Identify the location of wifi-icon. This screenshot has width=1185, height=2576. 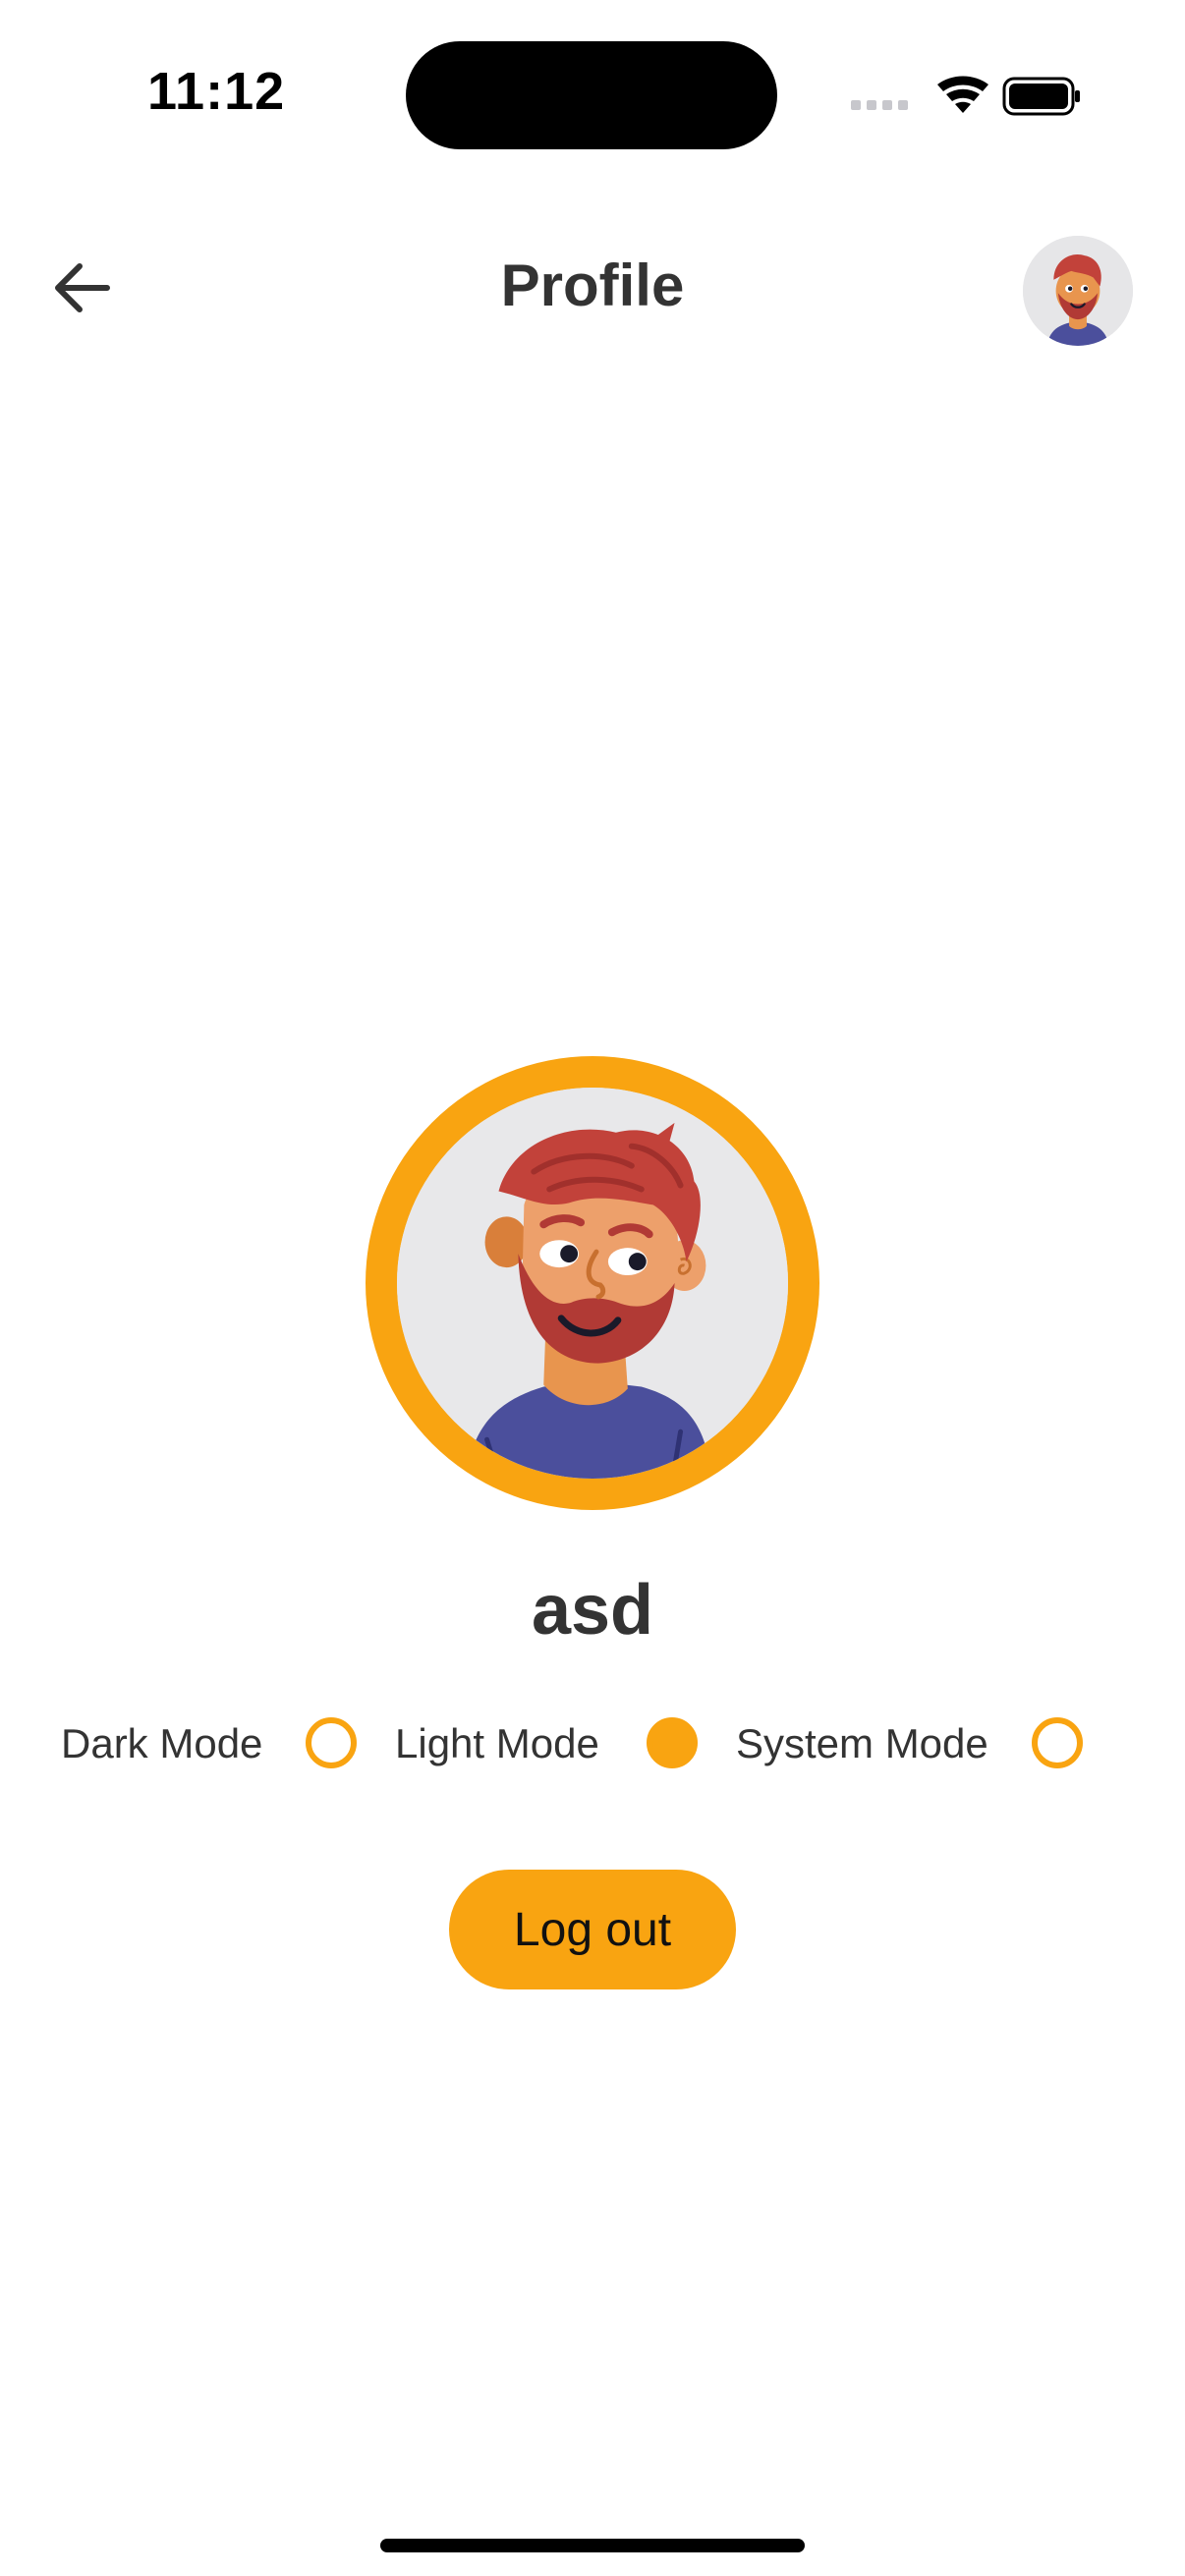
(963, 94).